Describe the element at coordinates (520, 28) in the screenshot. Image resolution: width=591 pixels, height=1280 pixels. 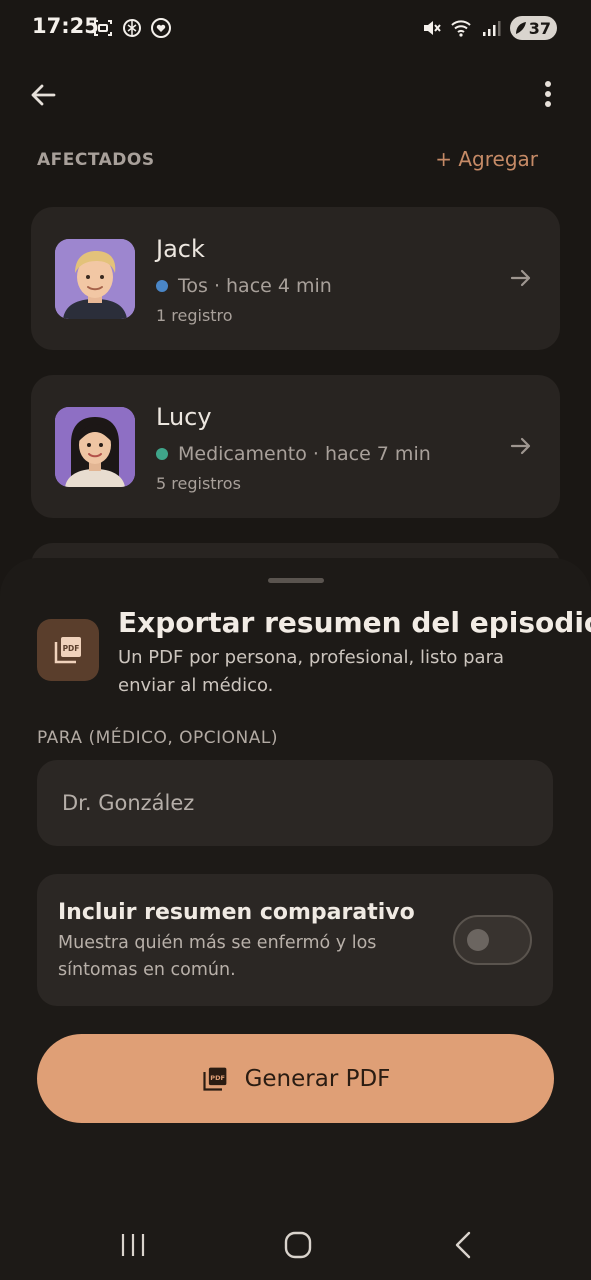
I see `battery-saver-icon` at that location.